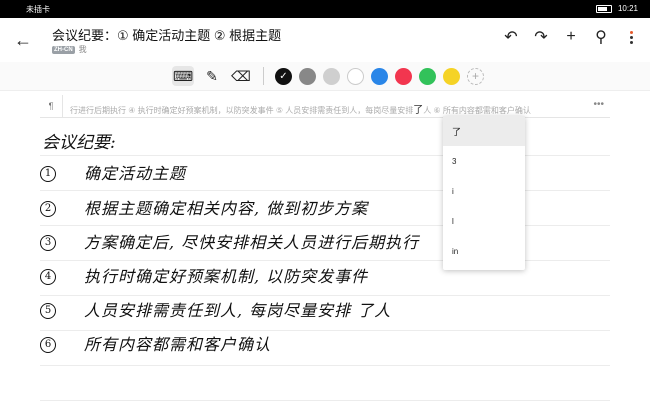 Image resolution: width=650 pixels, height=406 pixels. What do you see at coordinates (51, 106) in the screenshot?
I see `paragraph-icon: ¶` at bounding box center [51, 106].